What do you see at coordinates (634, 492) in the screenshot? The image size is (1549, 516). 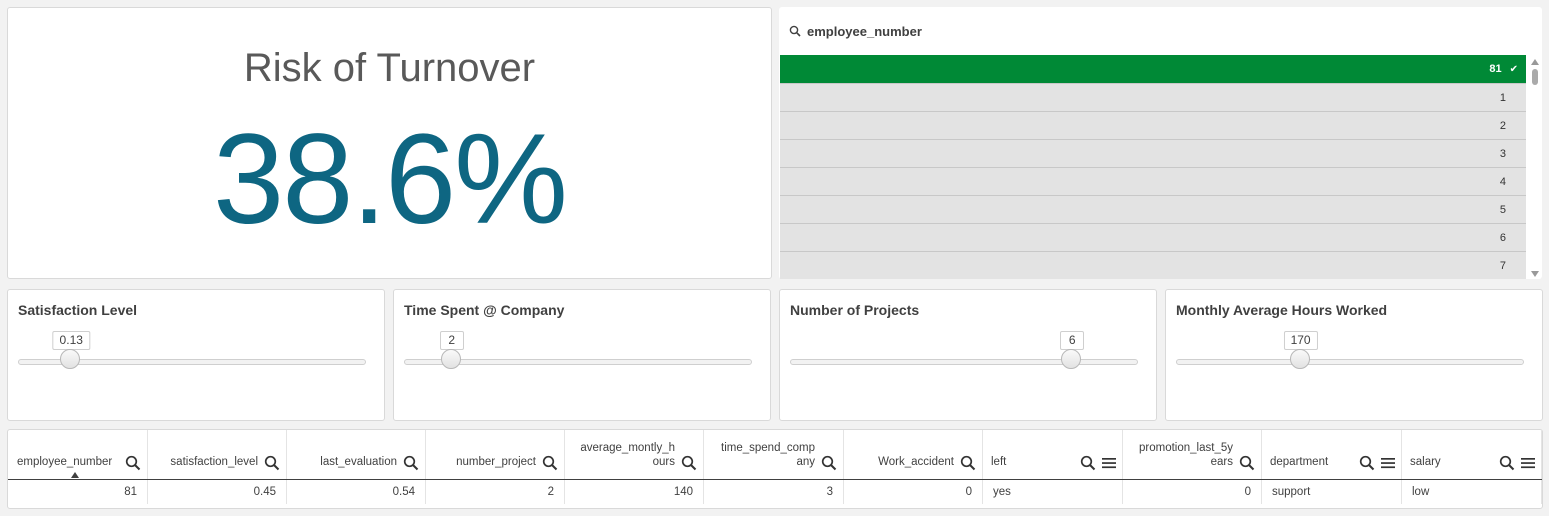 I see `table-cell: 140` at bounding box center [634, 492].